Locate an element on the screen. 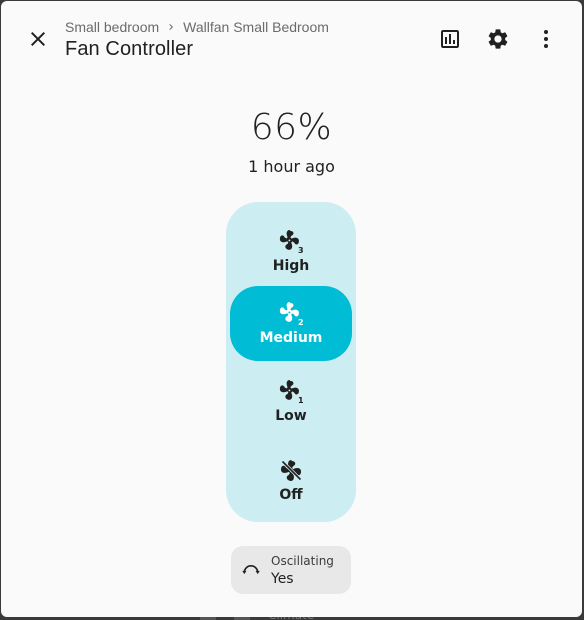 The width and height of the screenshot is (584, 620). header-actions is located at coordinates (498, 39).